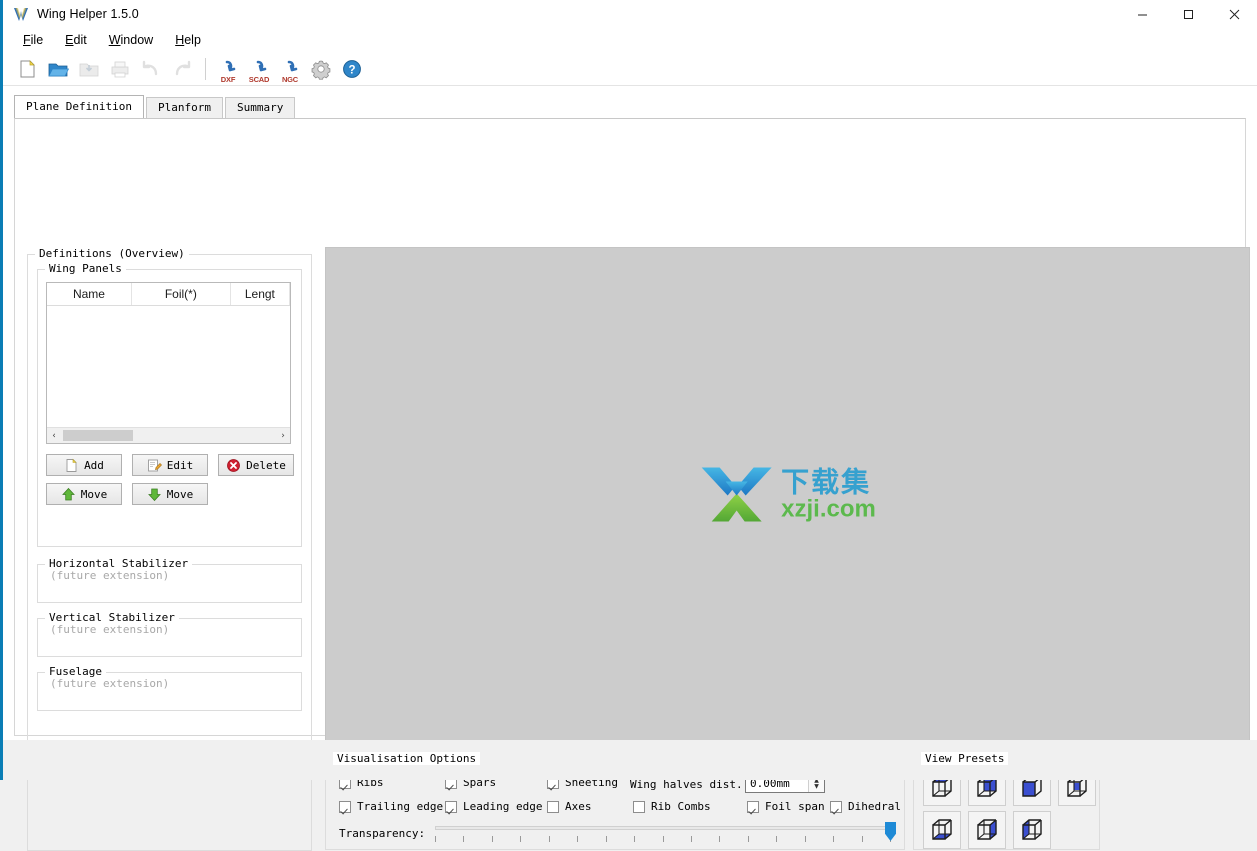  Describe the element at coordinates (184, 107) in the screenshot. I see `tab-planform: Planform` at that location.